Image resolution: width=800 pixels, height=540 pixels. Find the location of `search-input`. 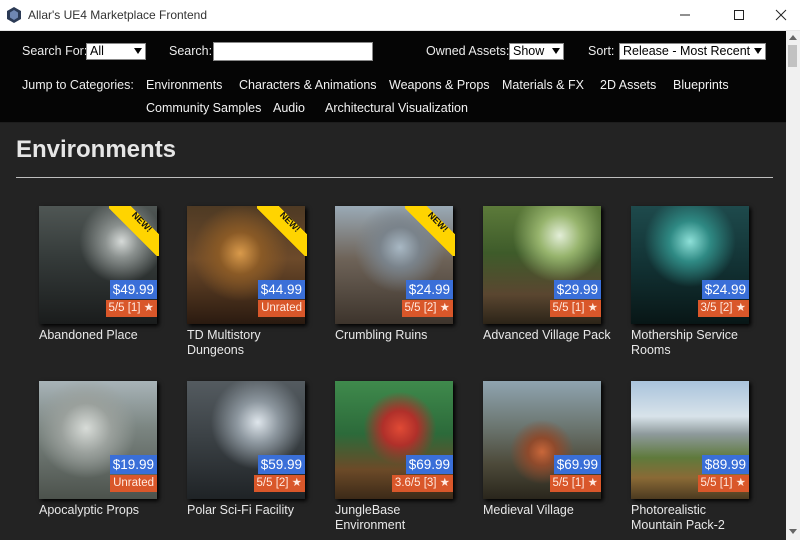

search-input is located at coordinates (293, 51).